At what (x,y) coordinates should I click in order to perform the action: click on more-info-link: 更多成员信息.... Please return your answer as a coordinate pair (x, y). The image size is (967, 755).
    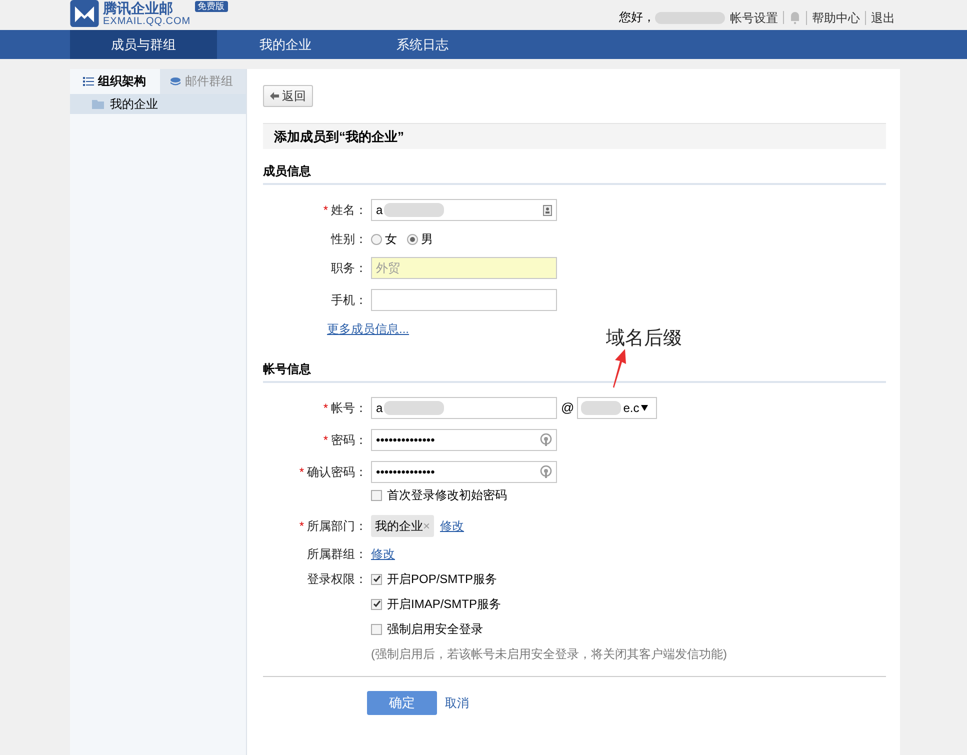
    Looking at the image, I should click on (368, 329).